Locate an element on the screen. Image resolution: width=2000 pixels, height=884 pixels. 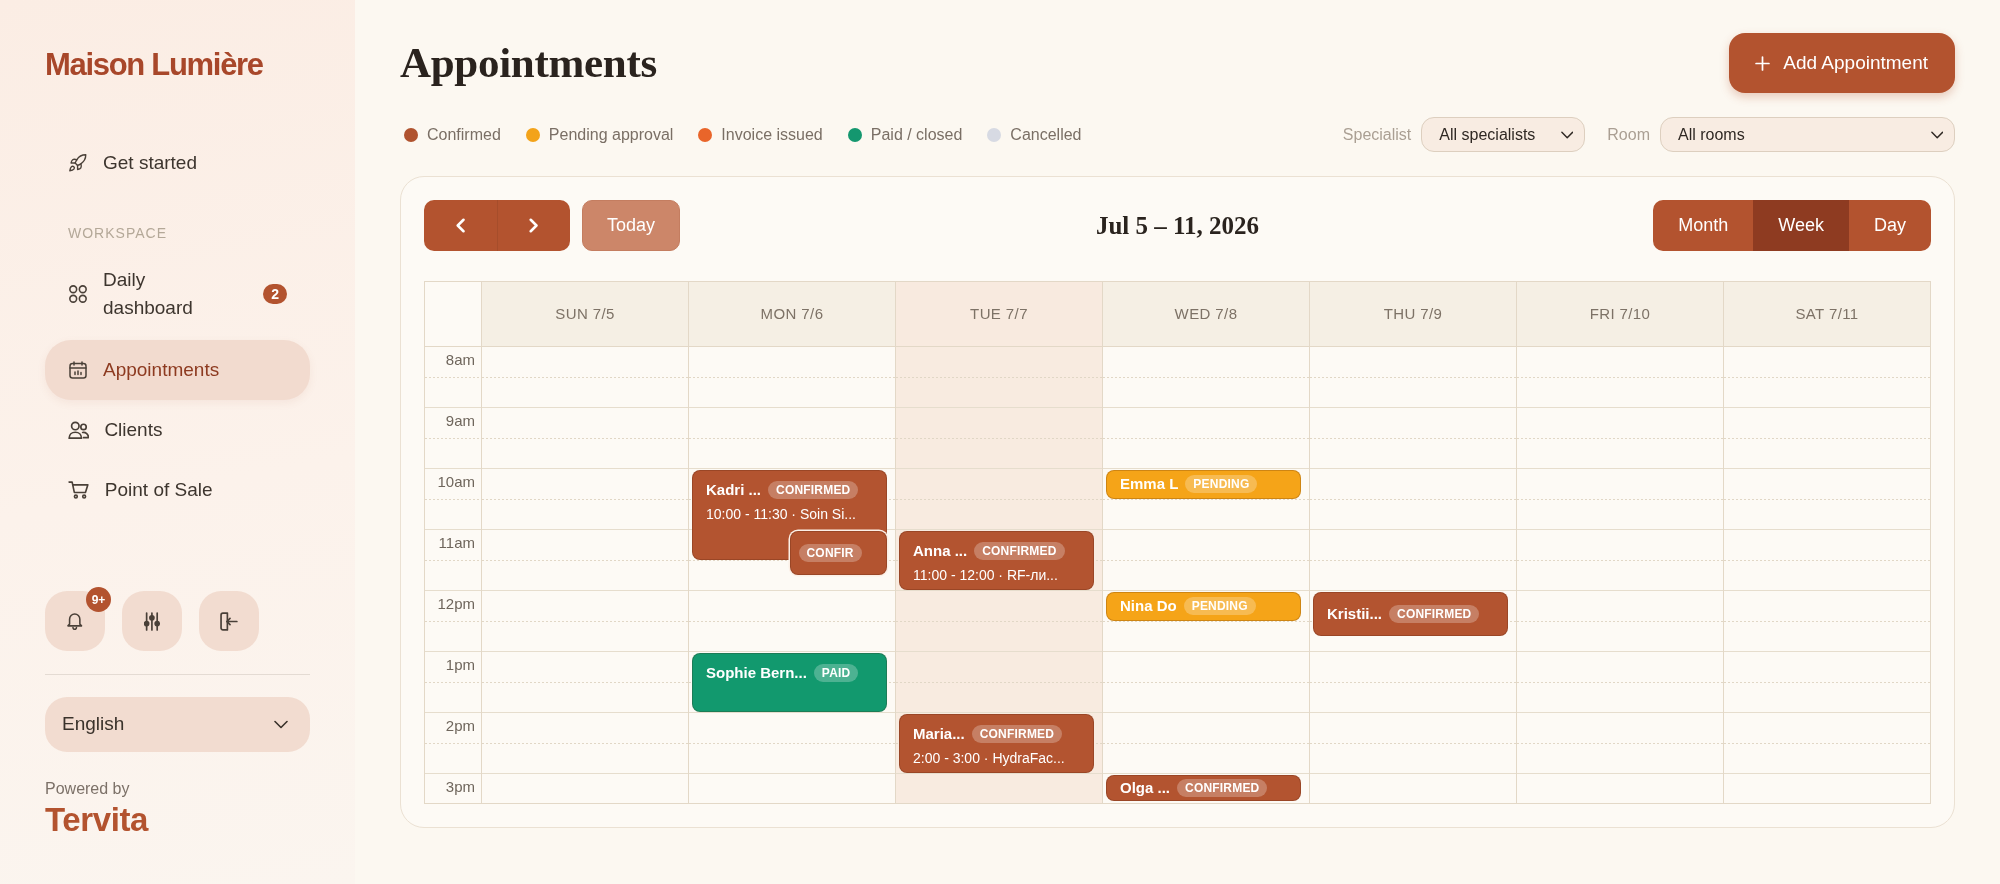
chevron-right-icon is located at coordinates (534, 225).